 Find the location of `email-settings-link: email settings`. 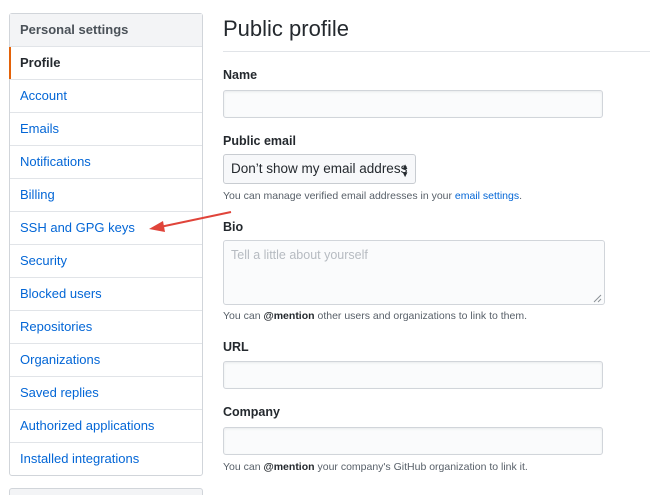

email-settings-link: email settings is located at coordinates (487, 196).